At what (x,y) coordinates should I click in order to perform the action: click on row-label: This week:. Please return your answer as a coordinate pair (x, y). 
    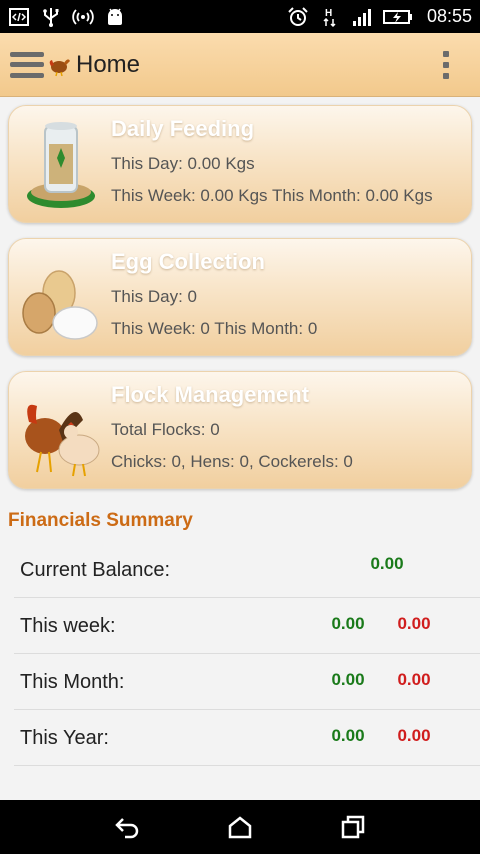
    Looking at the image, I should click on (68, 626).